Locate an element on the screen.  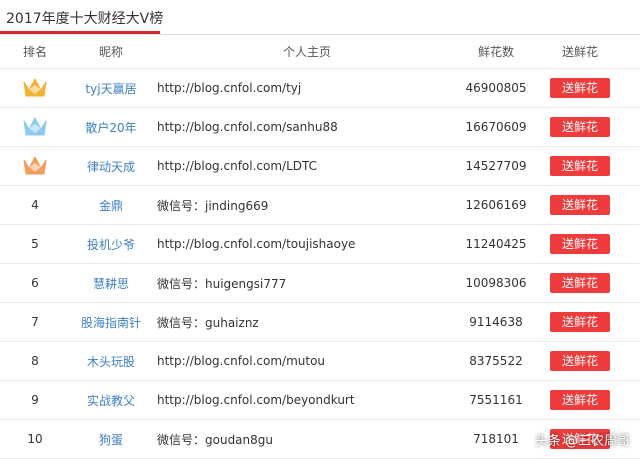
rank-cell: 7 is located at coordinates (35, 322).